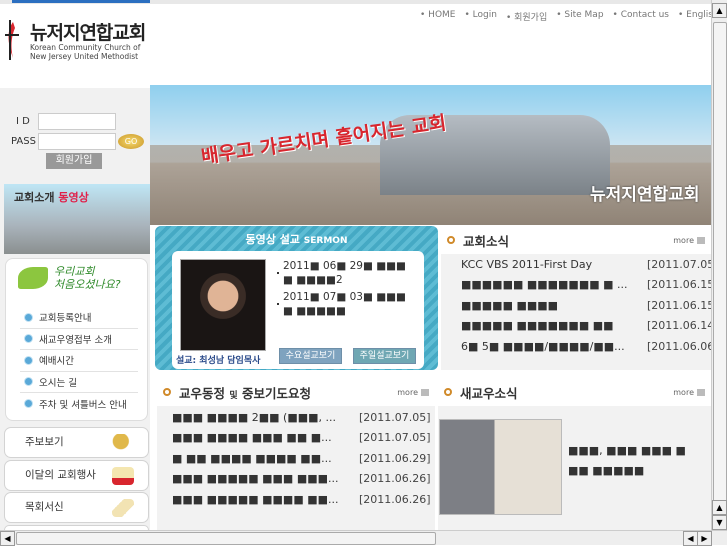 Image resolution: width=727 pixels, height=546 pixels. Describe the element at coordinates (76, 442) in the screenshot. I see `bulletin-button: 주보보기` at that location.